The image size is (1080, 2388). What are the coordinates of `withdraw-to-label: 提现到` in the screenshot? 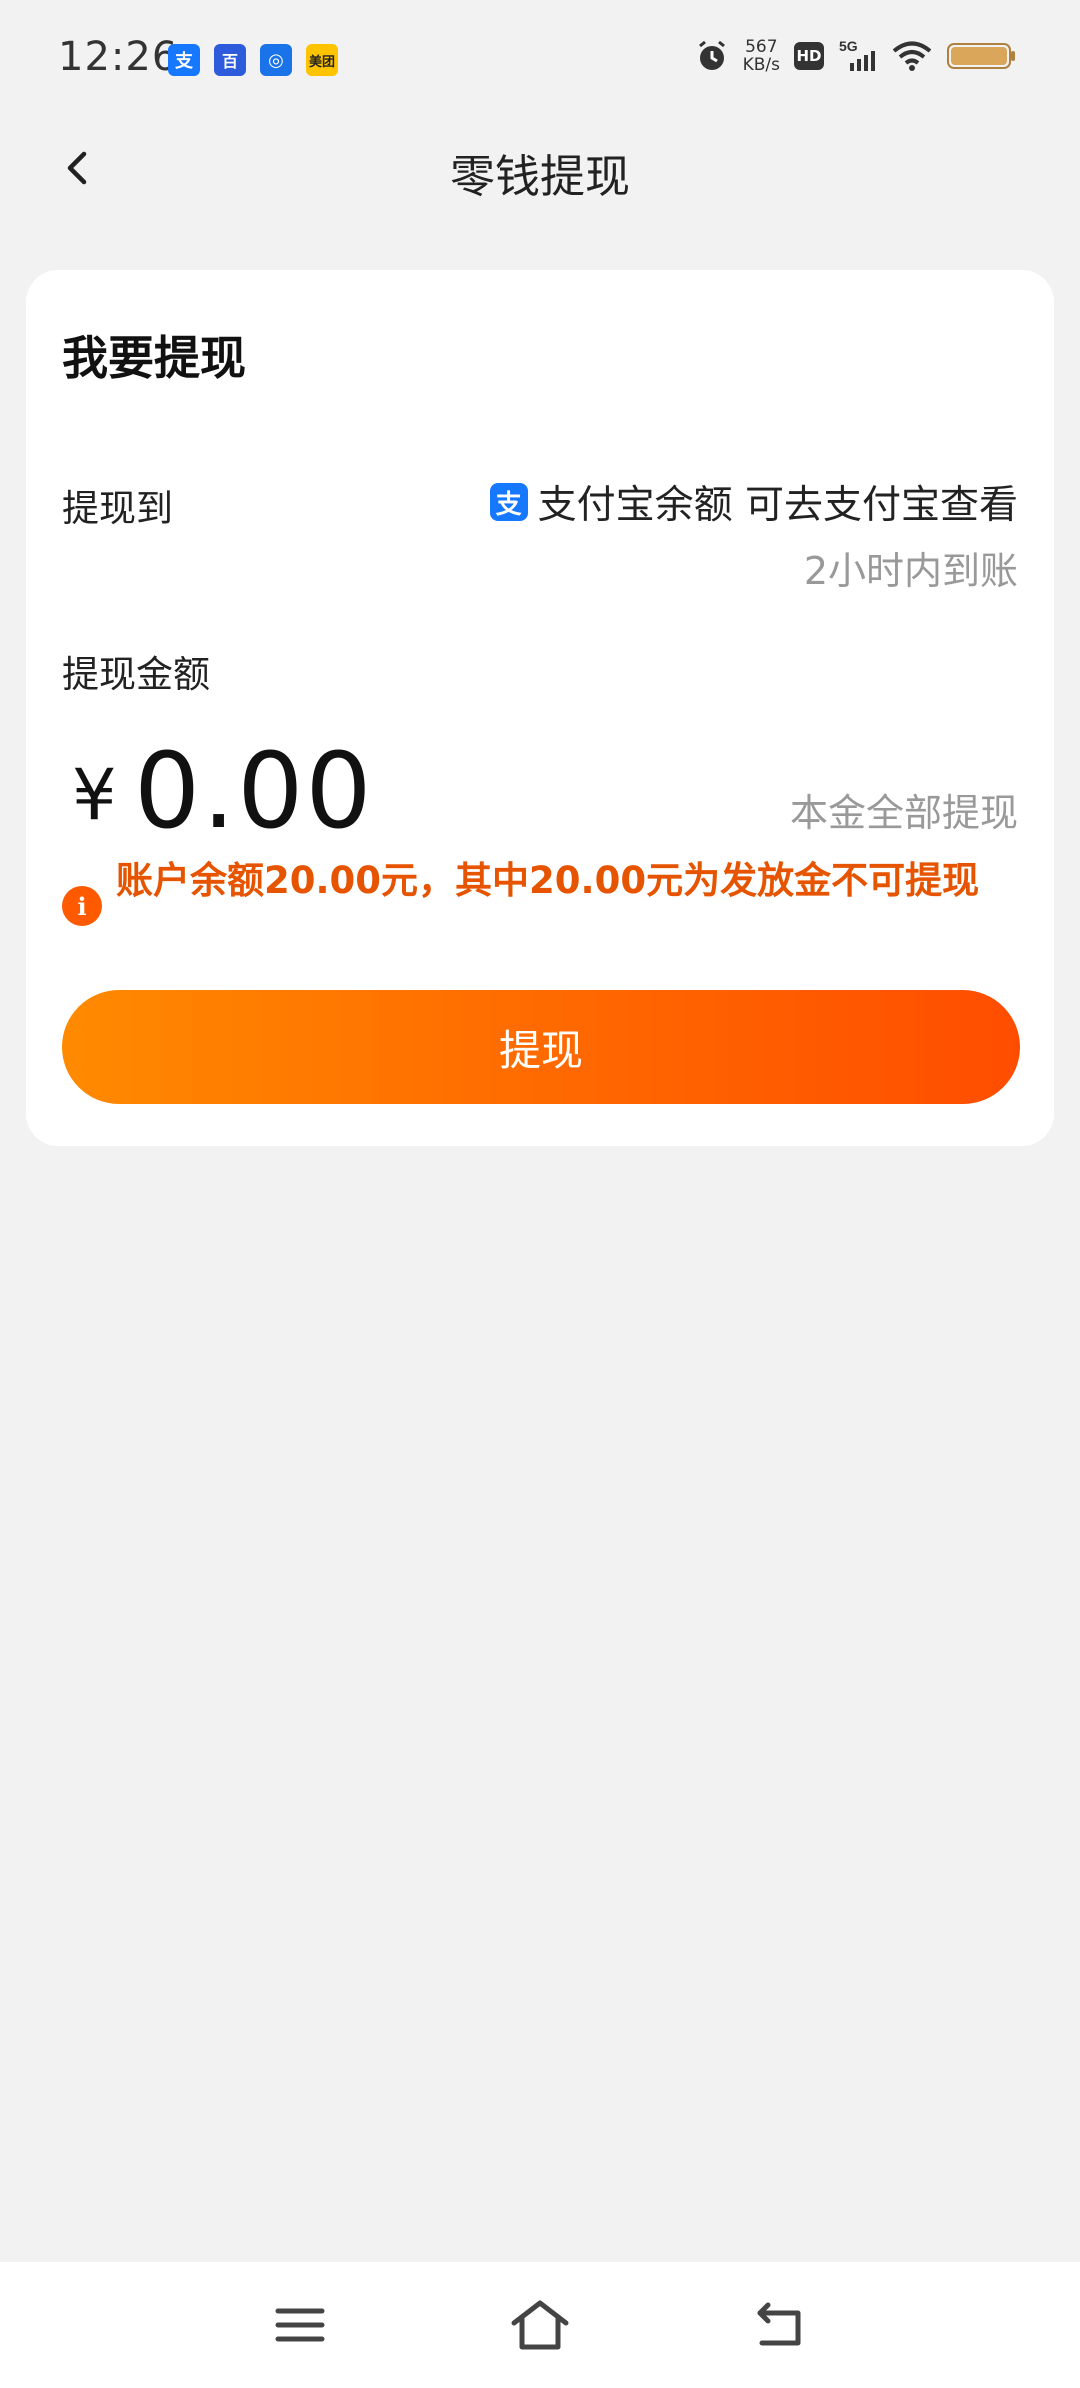 It's located at (117, 508).